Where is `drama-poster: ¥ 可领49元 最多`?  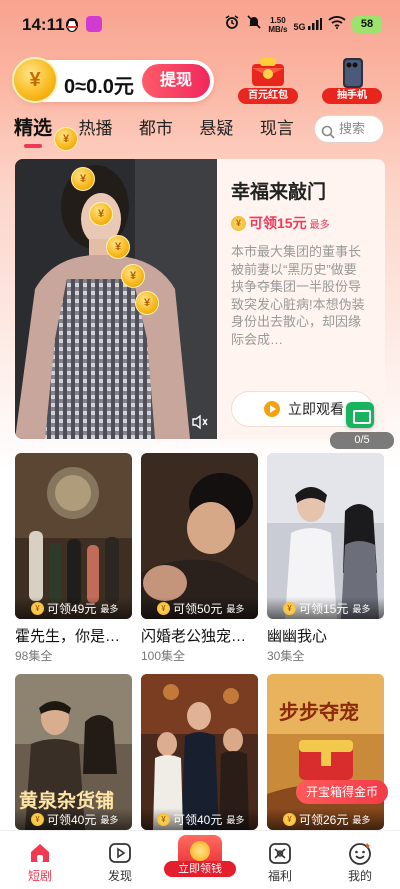
drama-poster: ¥ 可领49元 最多 is located at coordinates (73, 536).